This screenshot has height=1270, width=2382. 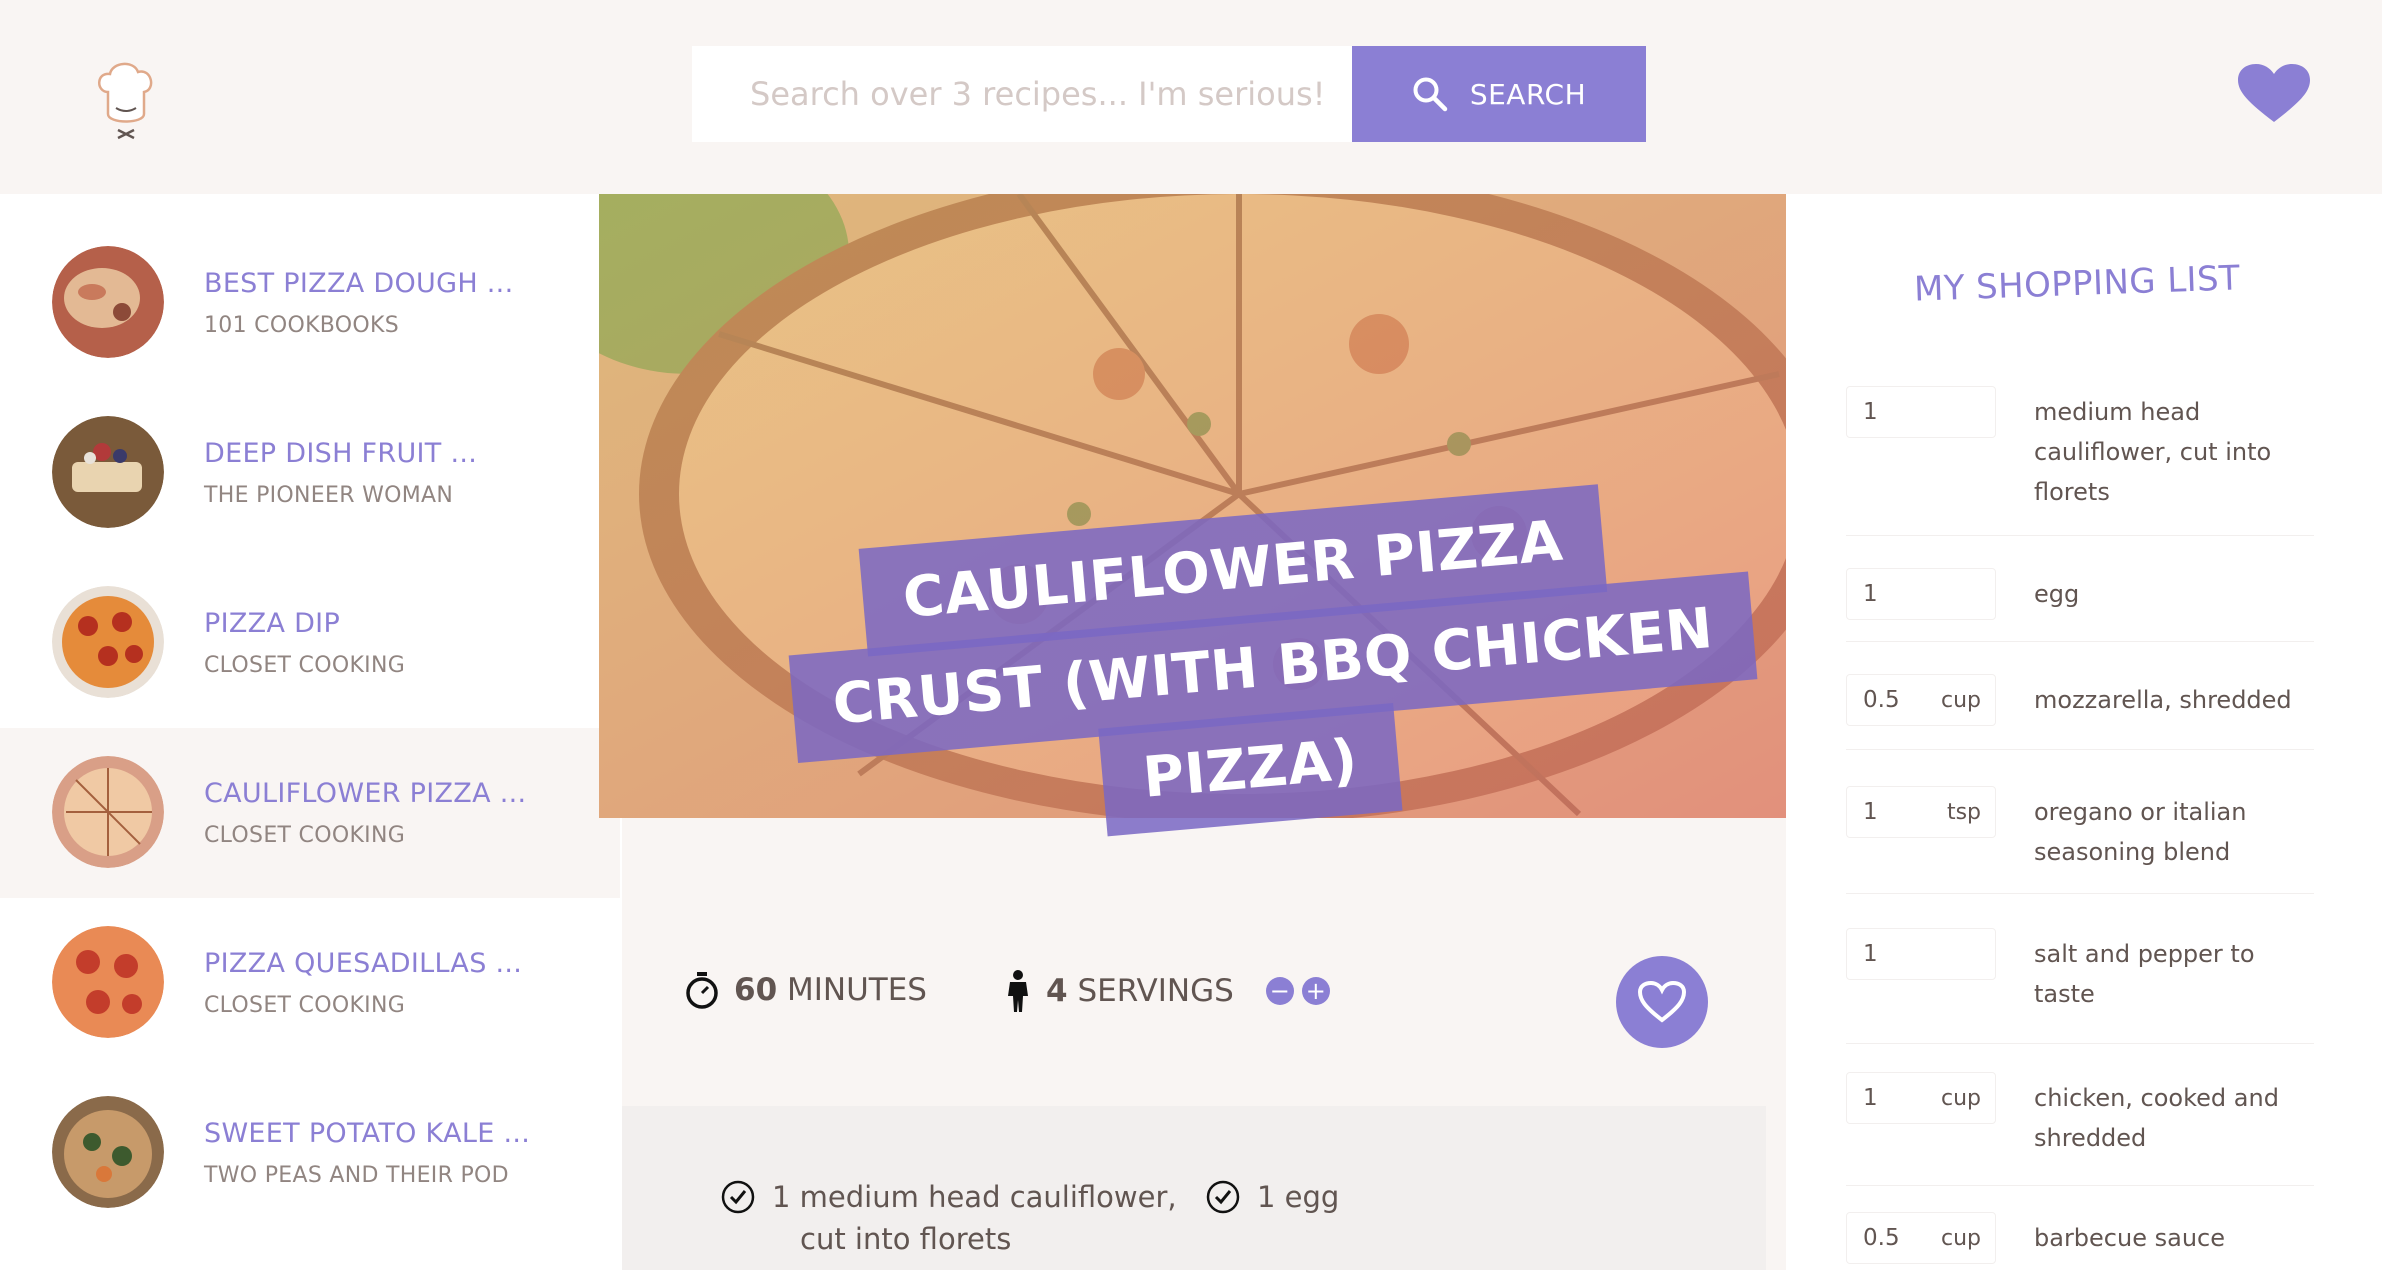 I want to click on quantity-unit: tsp, so click(x=1963, y=812).